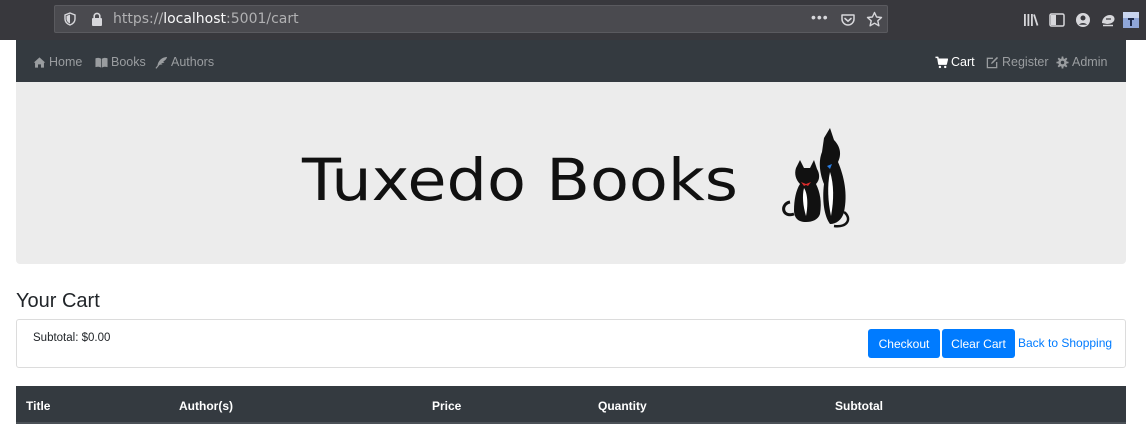  What do you see at coordinates (622, 406) in the screenshot?
I see `column-header-quantity: Quantity` at bounding box center [622, 406].